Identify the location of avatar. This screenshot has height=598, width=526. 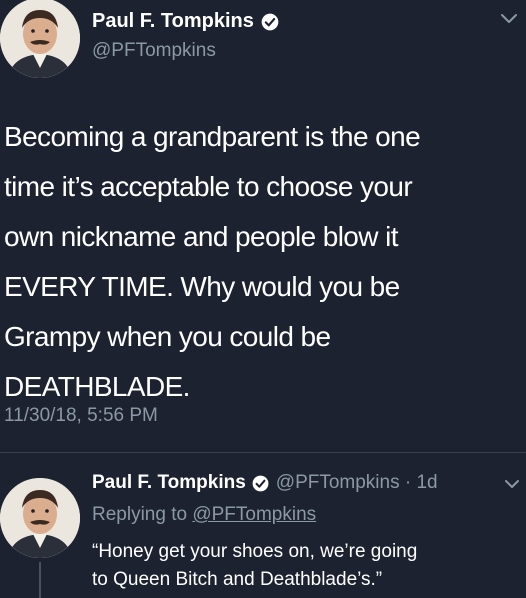
(40, 39).